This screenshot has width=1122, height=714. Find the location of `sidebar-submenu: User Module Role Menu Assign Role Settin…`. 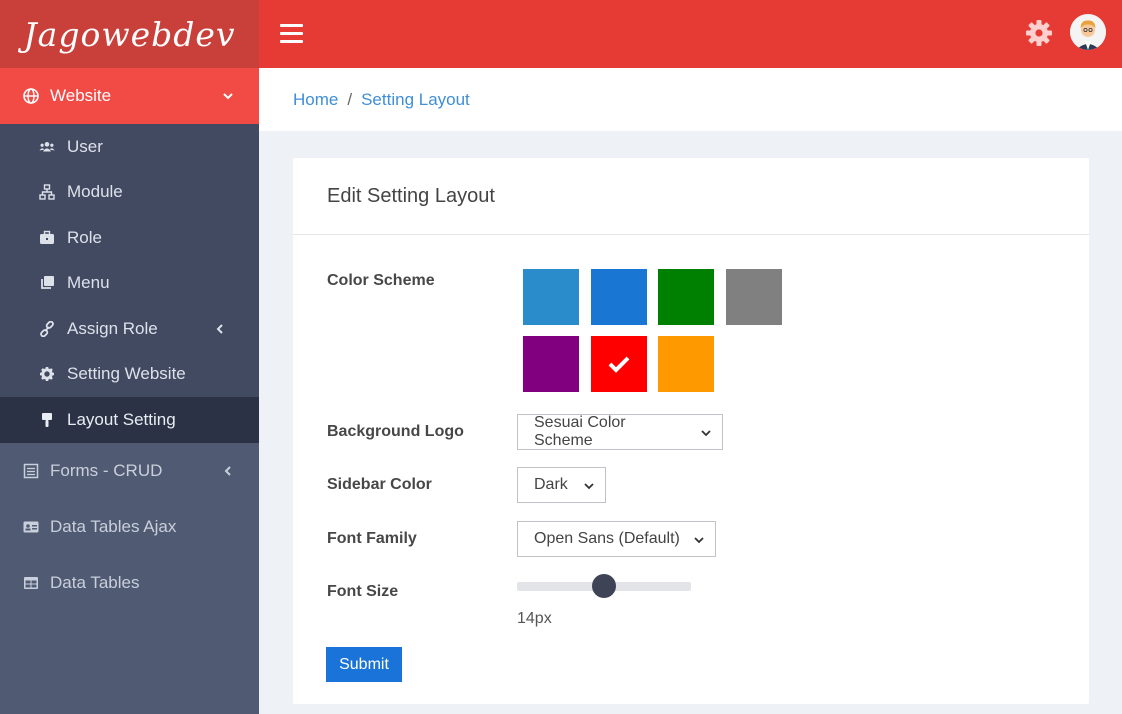

sidebar-submenu: User Module Role Menu Assign Role Settin… is located at coordinates (129, 283).